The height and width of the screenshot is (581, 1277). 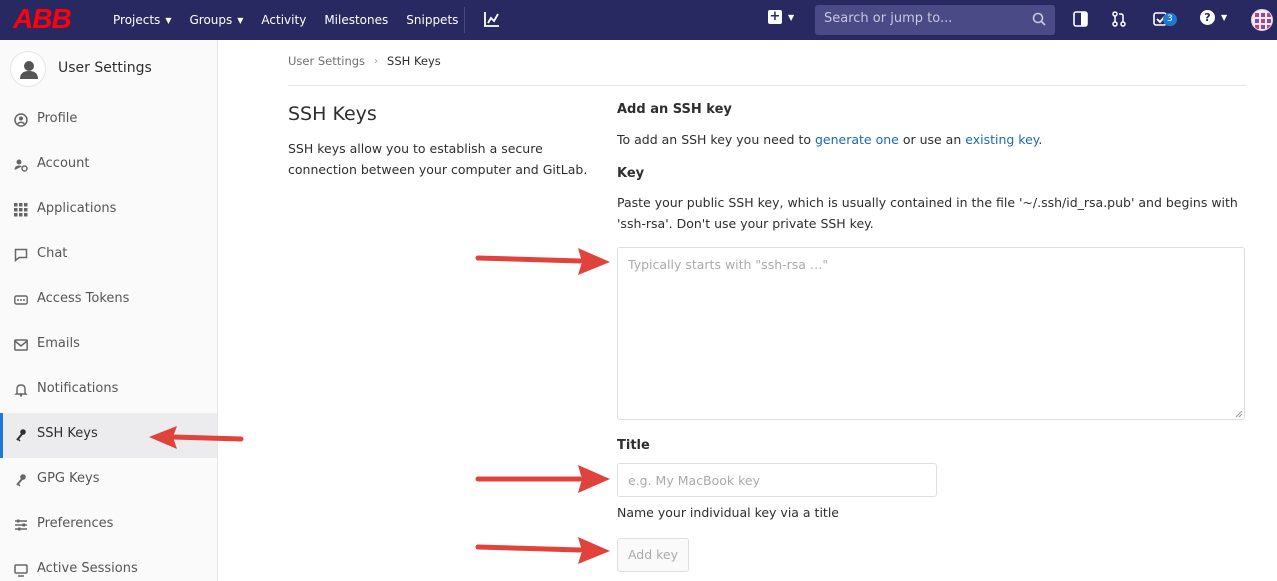 I want to click on sidebar-item-notifications: Notifications, so click(x=108, y=390).